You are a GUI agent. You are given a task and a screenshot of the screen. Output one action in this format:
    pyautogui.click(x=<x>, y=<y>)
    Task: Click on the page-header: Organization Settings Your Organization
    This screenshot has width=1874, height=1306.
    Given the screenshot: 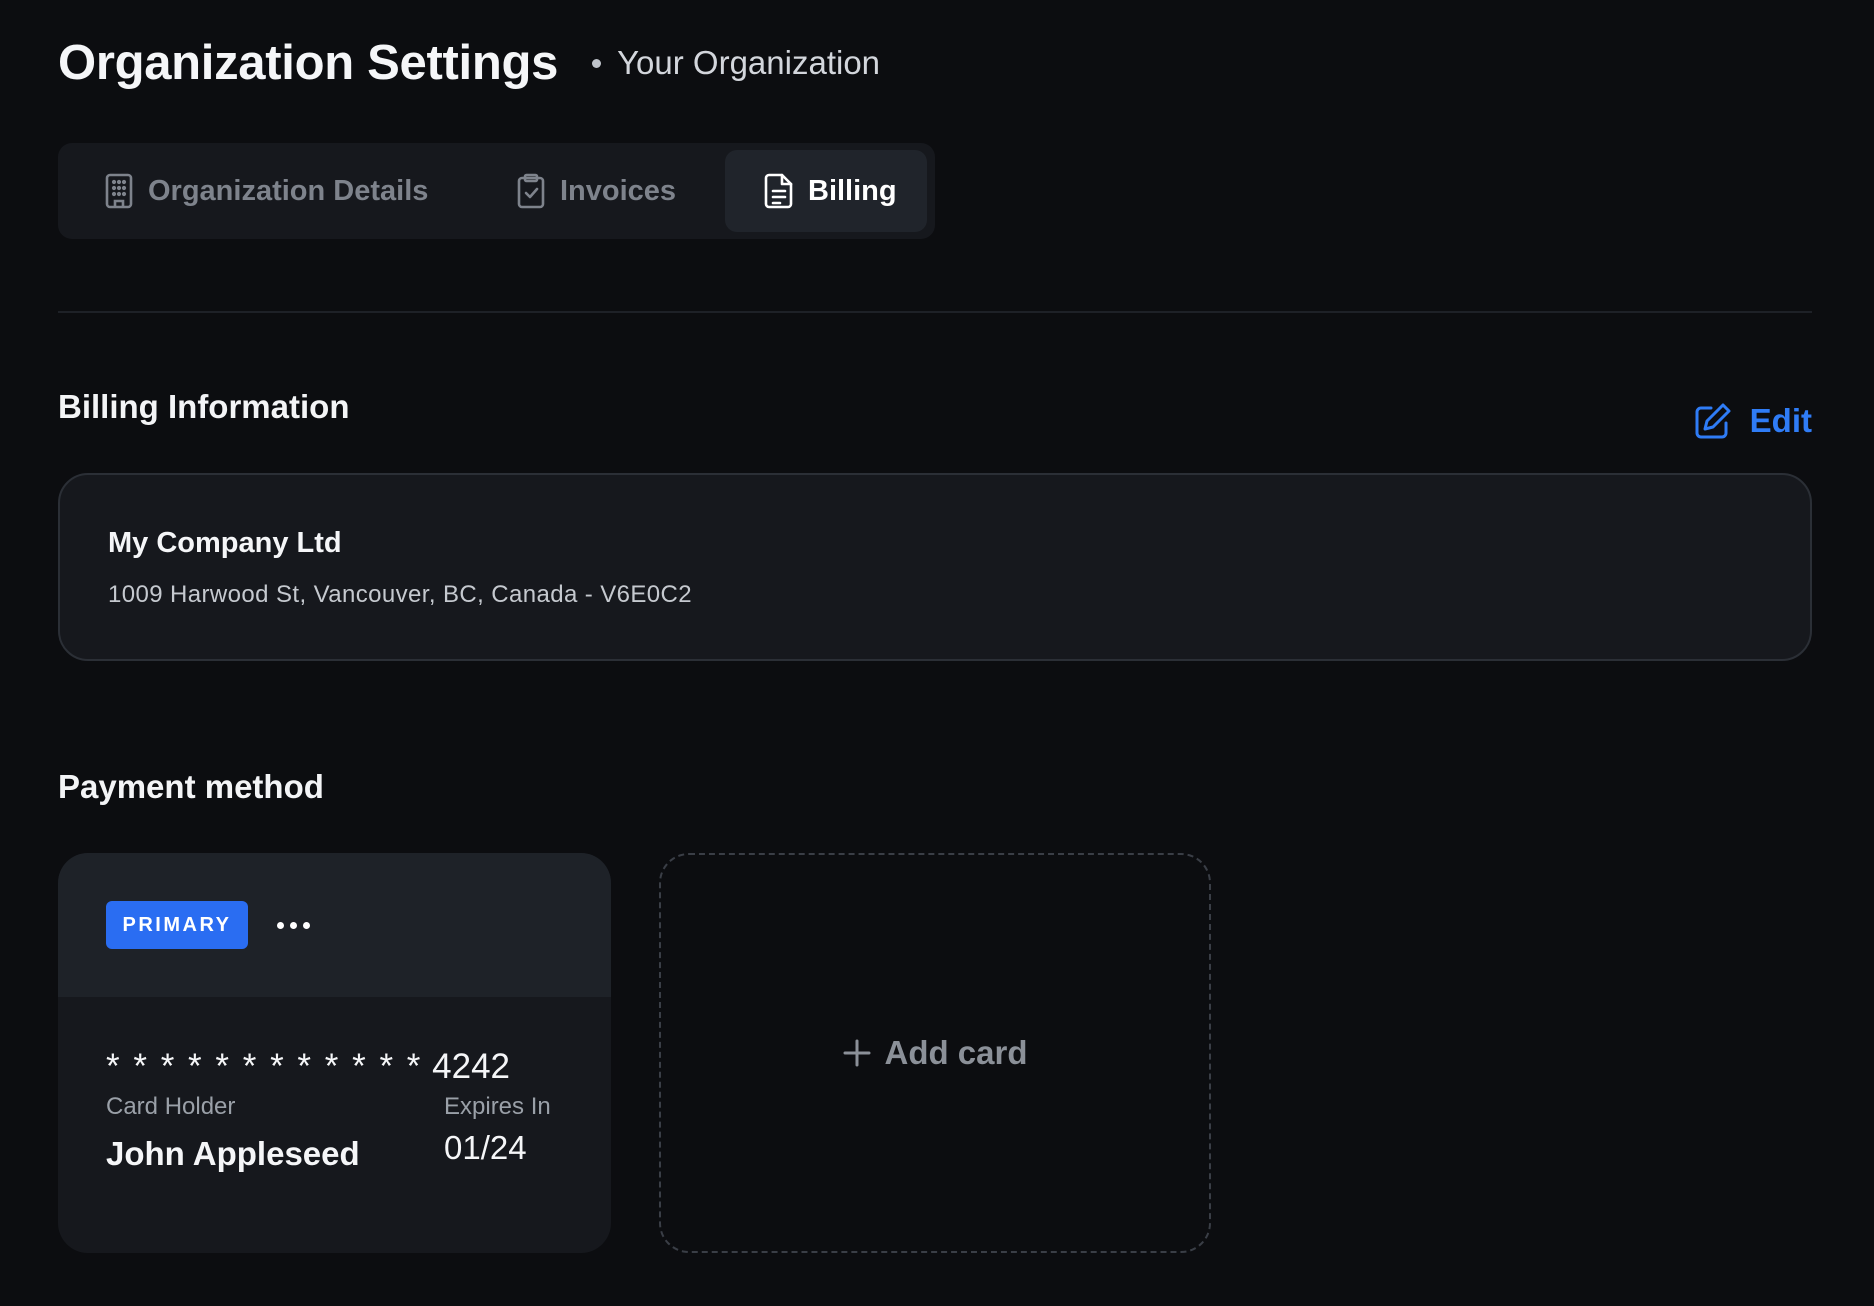 What is the action you would take?
    pyautogui.click(x=469, y=63)
    